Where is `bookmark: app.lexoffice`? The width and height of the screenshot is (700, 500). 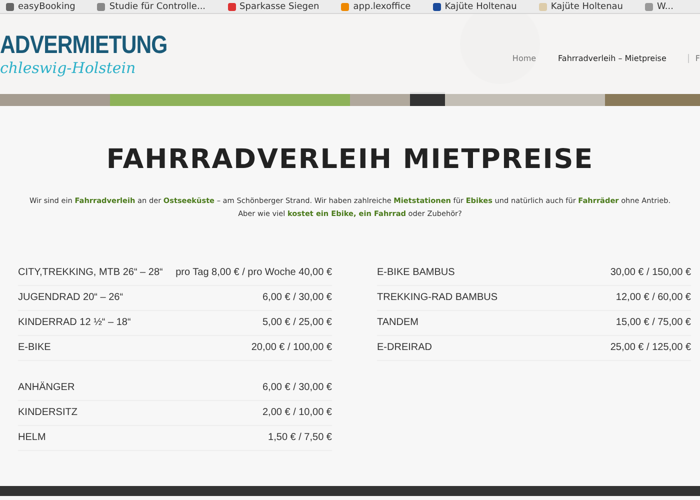 bookmark: app.lexoffice is located at coordinates (376, 7).